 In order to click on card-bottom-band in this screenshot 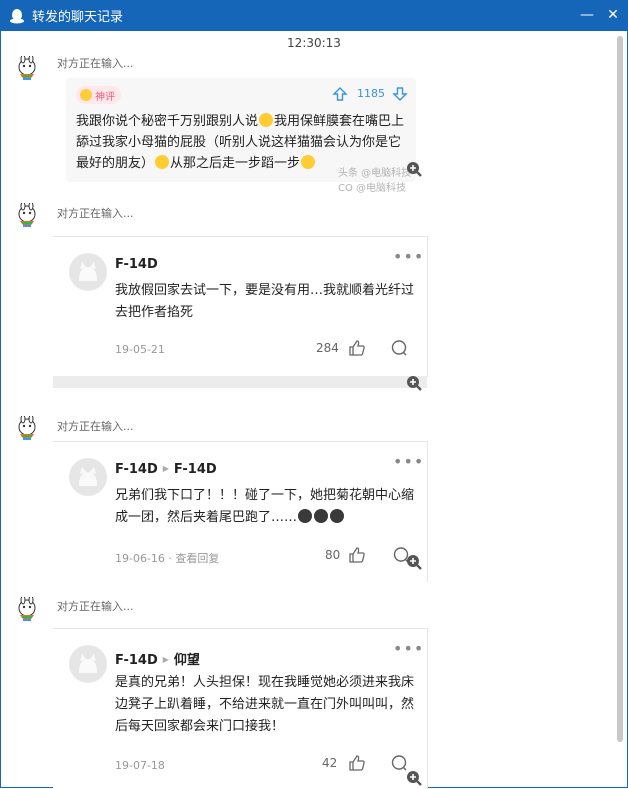, I will do `click(240, 382)`.